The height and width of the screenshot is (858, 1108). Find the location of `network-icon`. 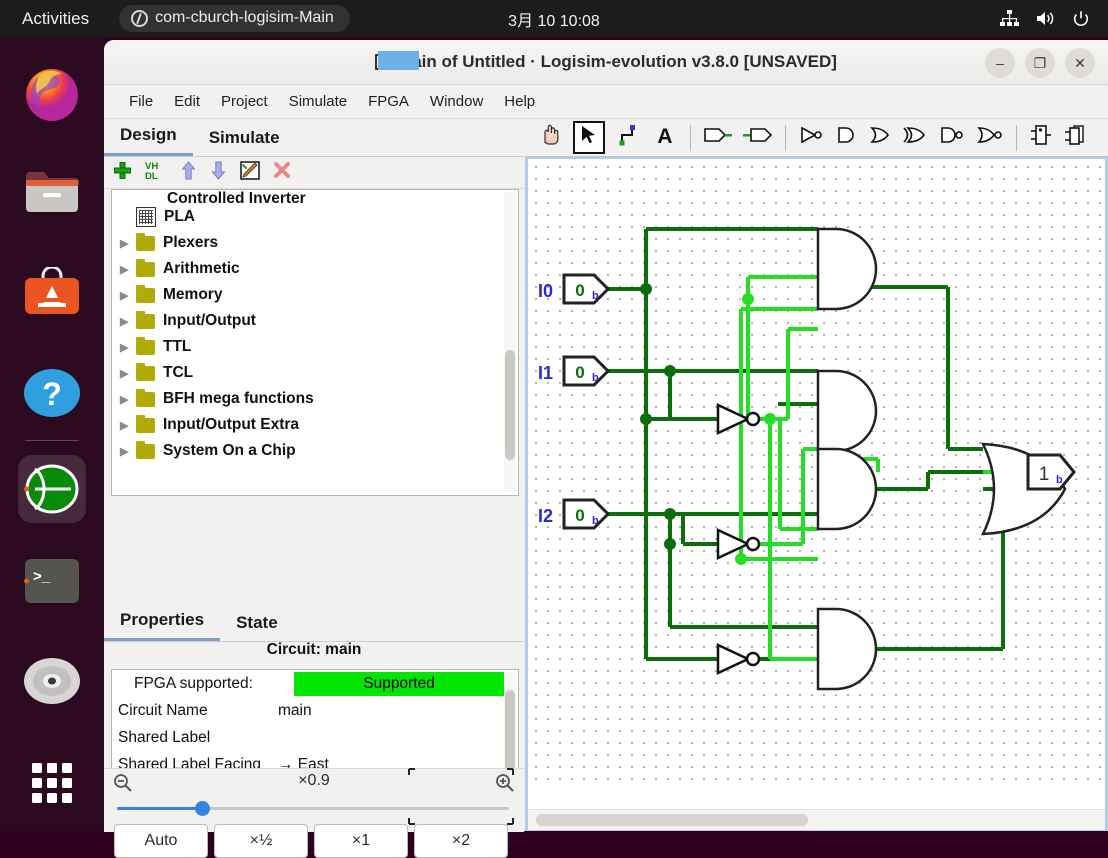

network-icon is located at coordinates (1009, 18).